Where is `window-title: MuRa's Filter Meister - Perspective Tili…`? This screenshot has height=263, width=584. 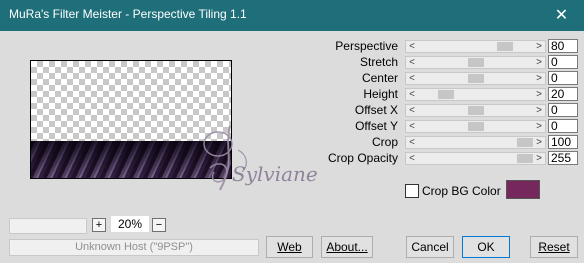
window-title: MuRa's Filter Meister - Perspective Tili… is located at coordinates (128, 14).